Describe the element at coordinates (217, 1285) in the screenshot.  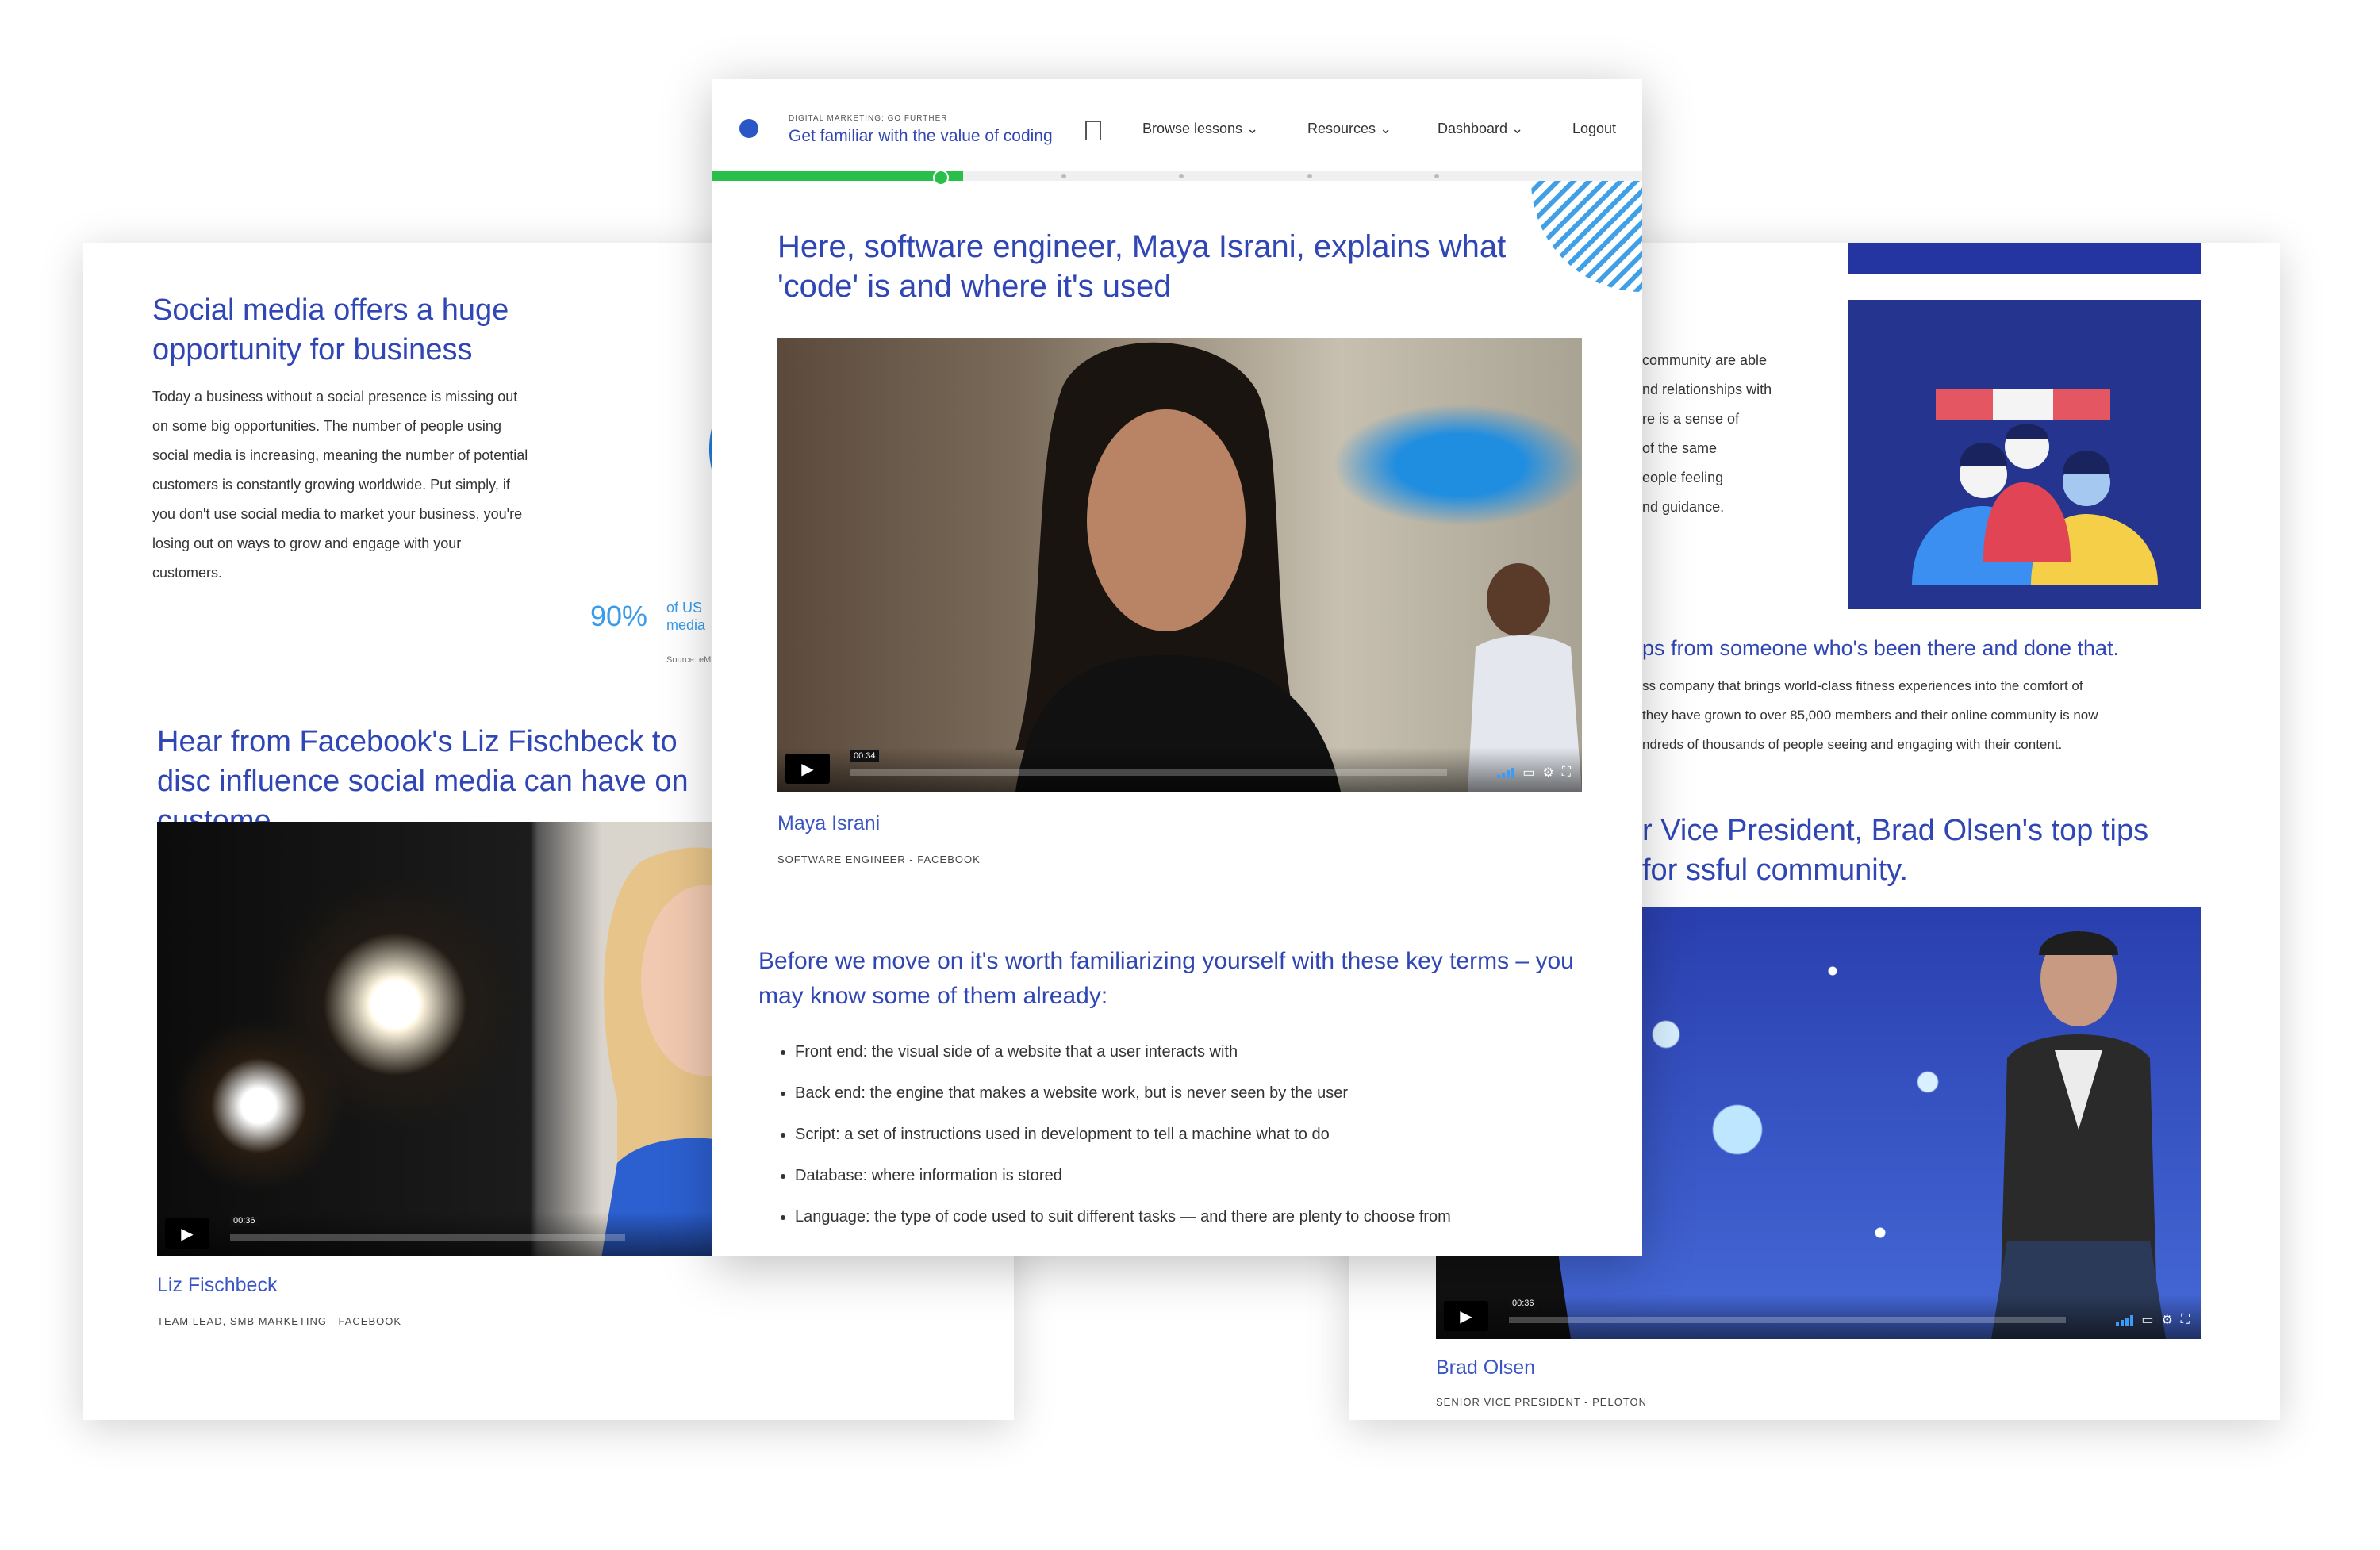
I see `left-person-name: Liz Fischbeck` at that location.